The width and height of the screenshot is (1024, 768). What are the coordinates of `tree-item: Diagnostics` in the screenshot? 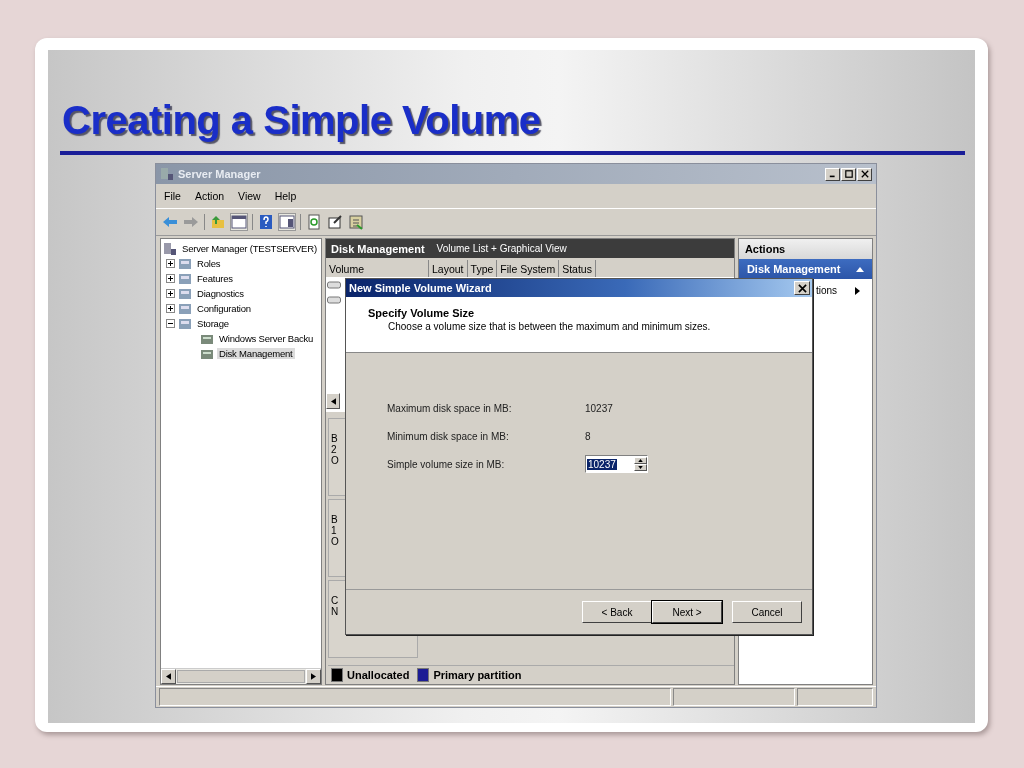 It's located at (220, 293).